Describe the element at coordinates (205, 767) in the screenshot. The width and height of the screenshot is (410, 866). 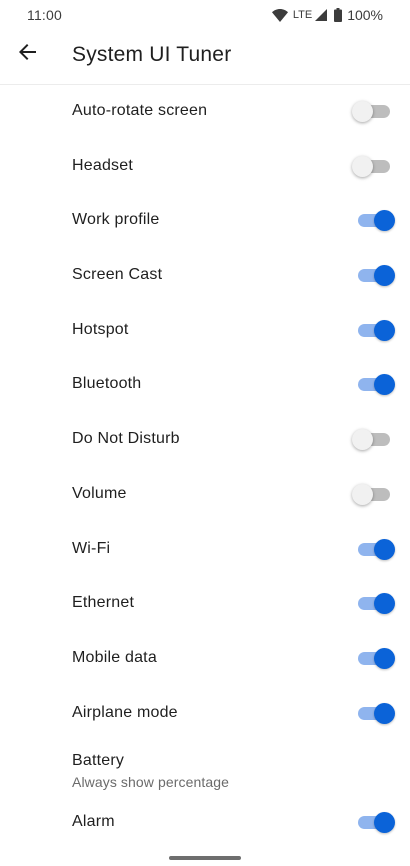
I see `setting-battery: Battery Always show percentage` at that location.